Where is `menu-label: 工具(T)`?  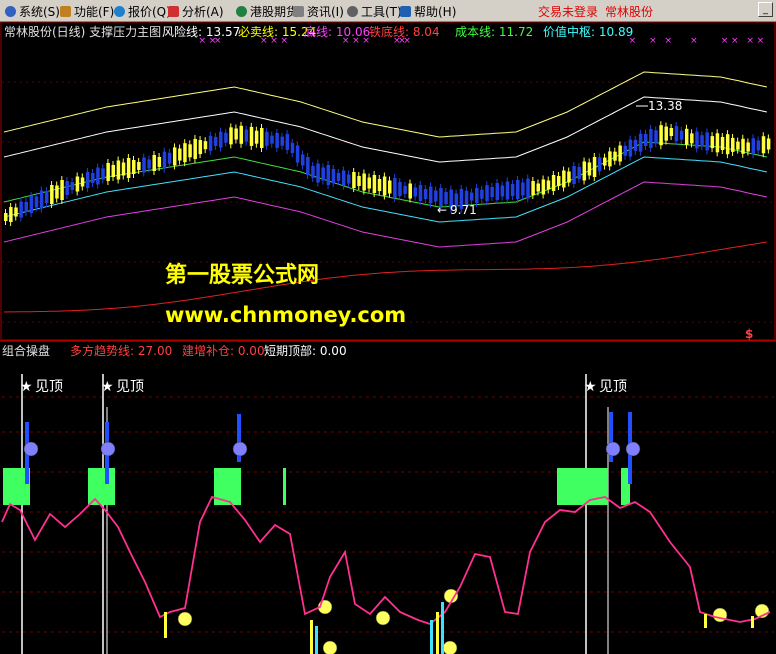
menu-label: 工具(T) is located at coordinates (381, 12).